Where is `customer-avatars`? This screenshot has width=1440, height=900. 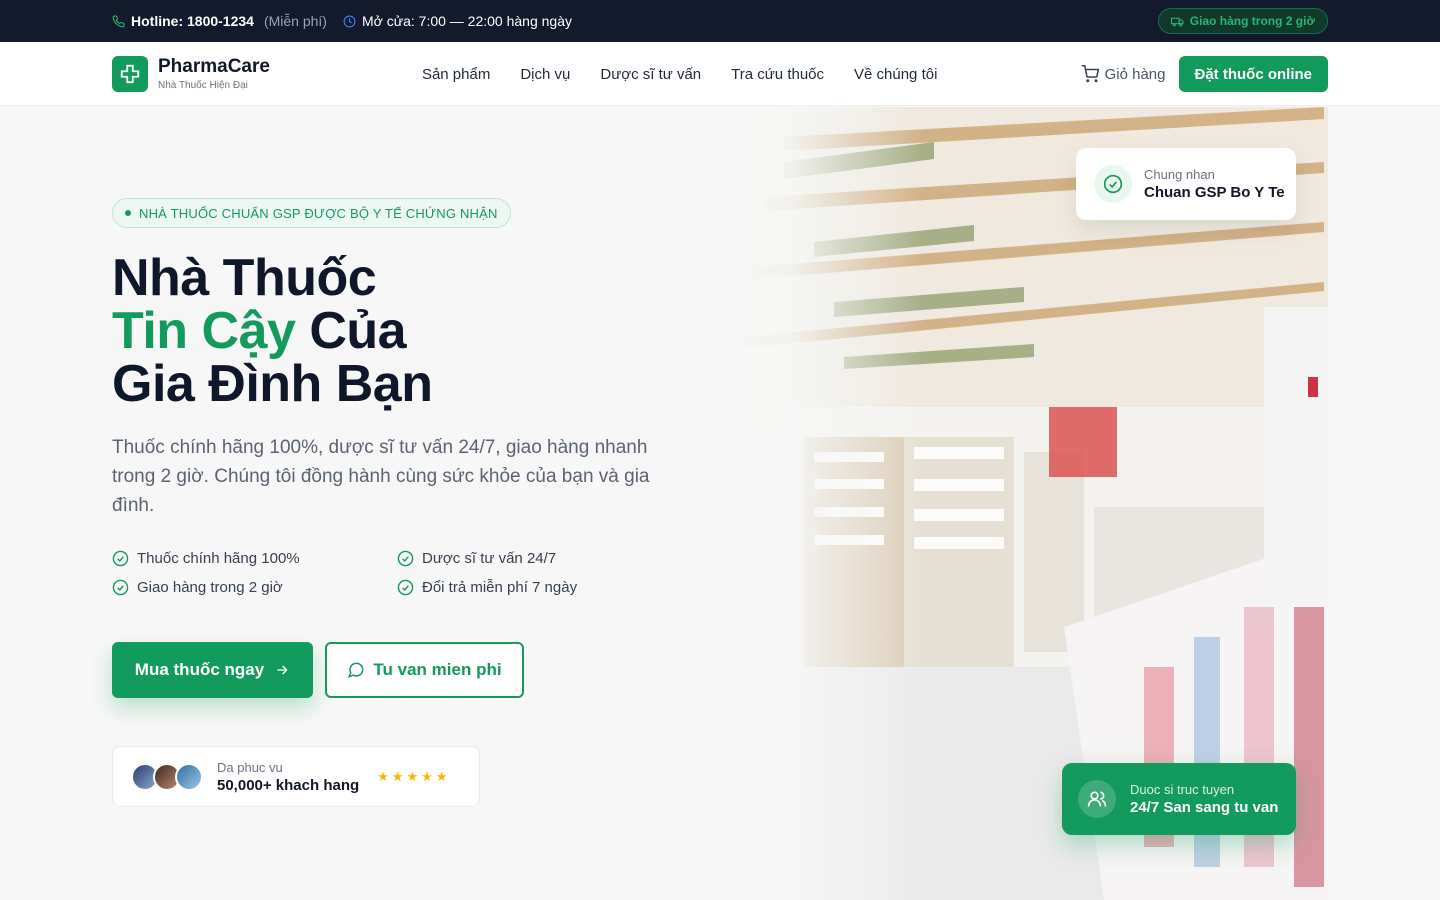
customer-avatars is located at coordinates (167, 776).